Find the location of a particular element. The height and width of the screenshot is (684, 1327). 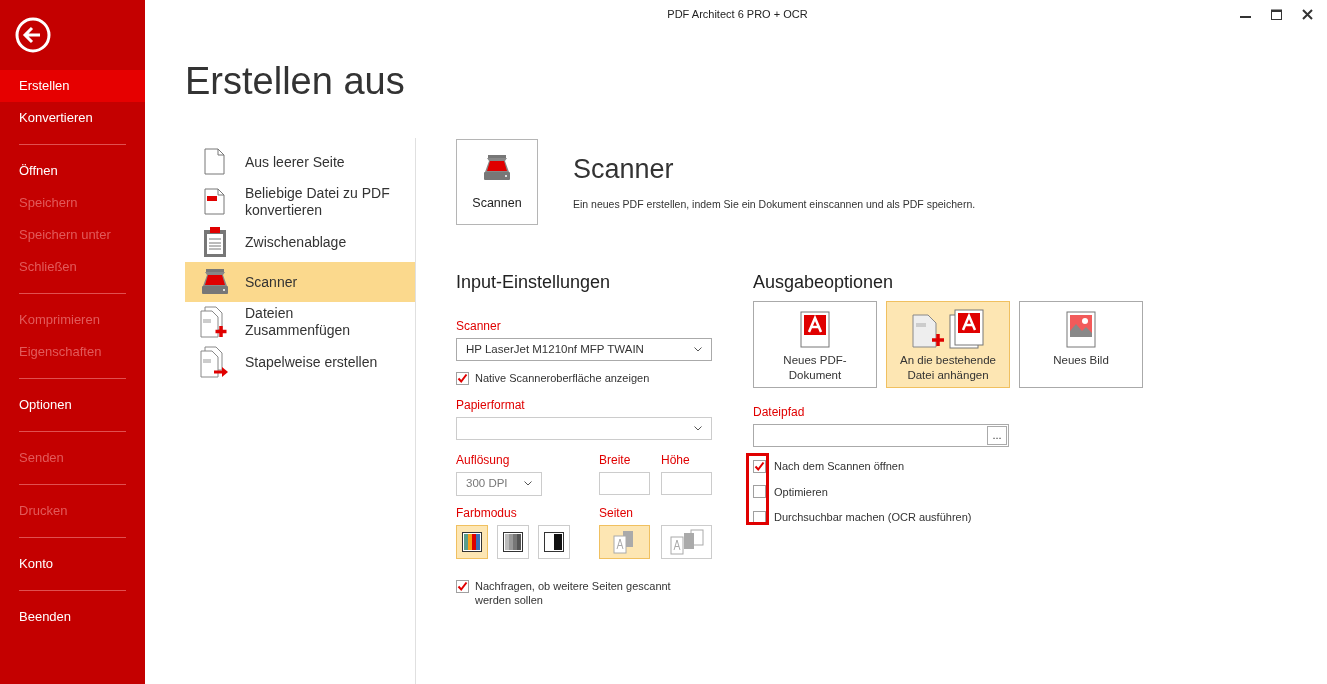

close-icon is located at coordinates (1307, 14).